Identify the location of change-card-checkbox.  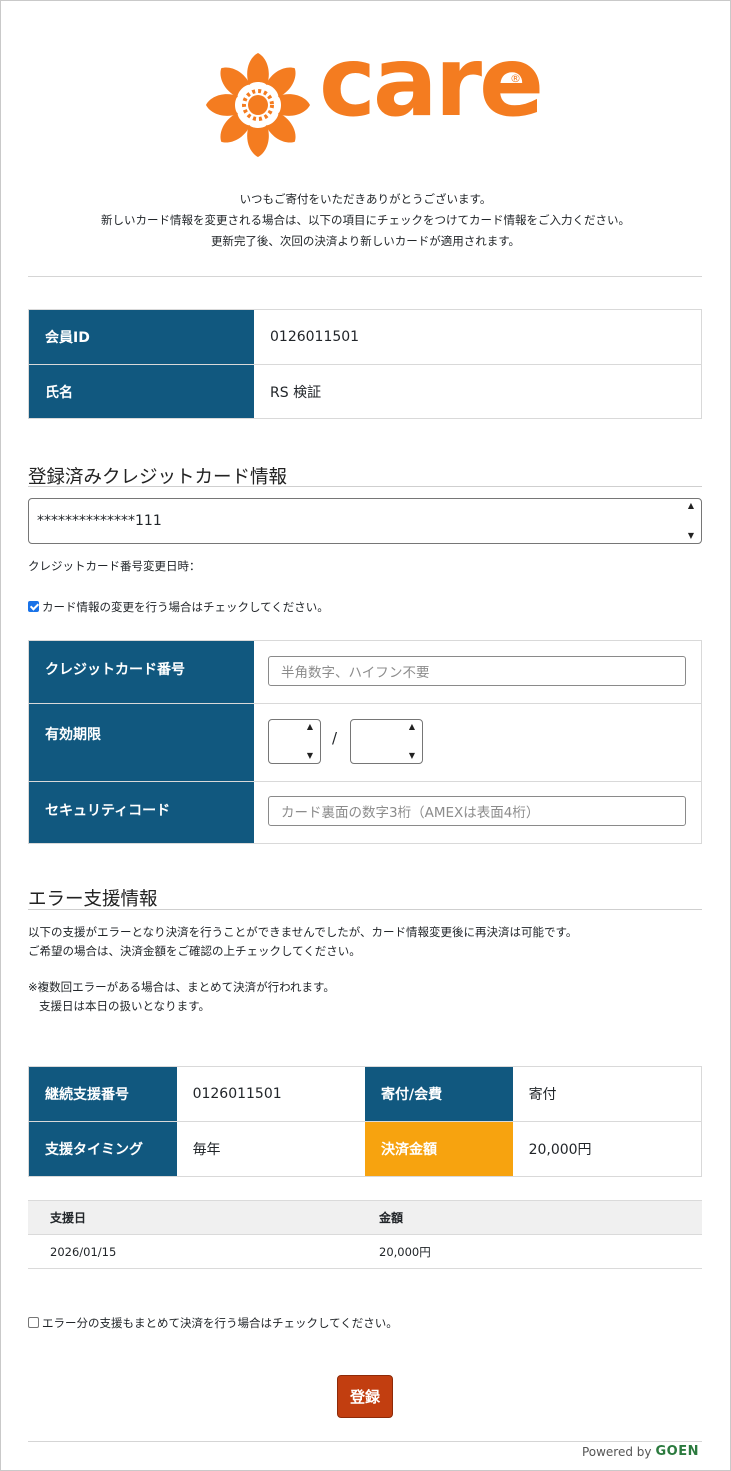
(33, 606).